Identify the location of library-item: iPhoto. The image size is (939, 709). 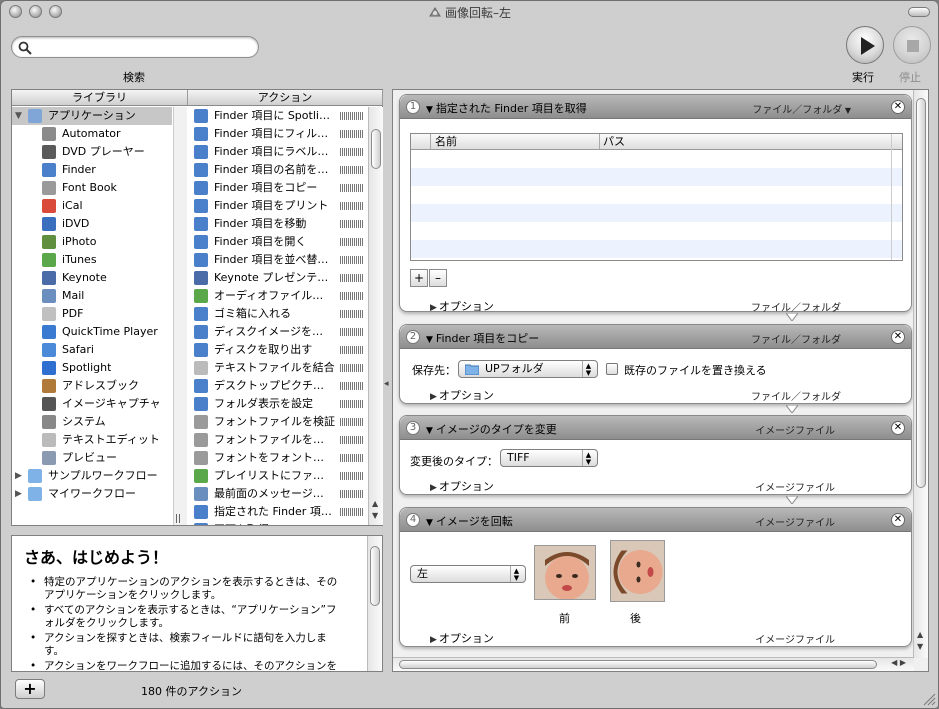
(92, 242).